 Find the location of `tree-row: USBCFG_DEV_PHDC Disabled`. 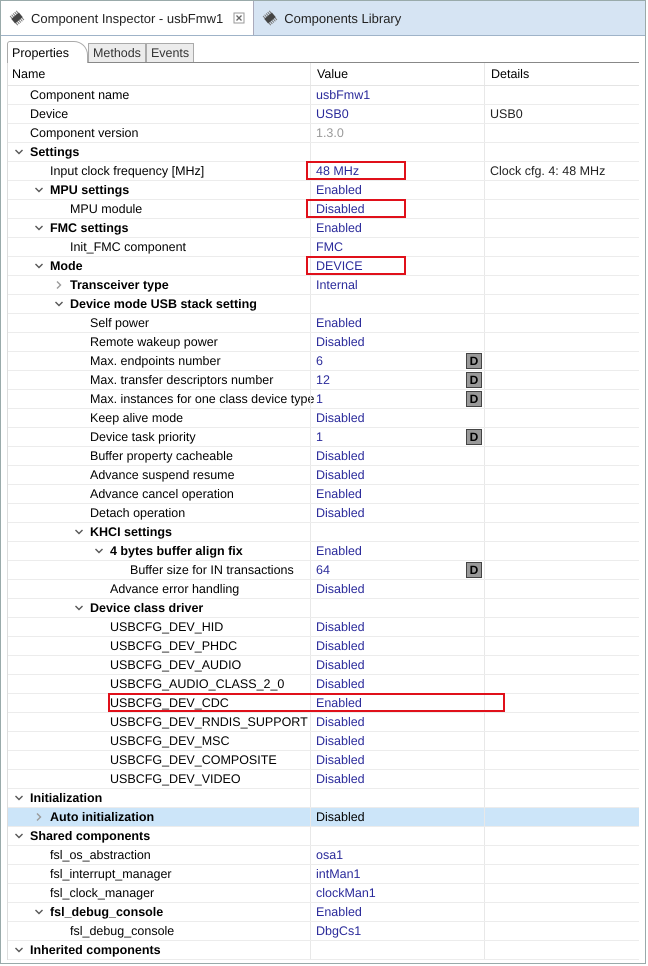

tree-row: USBCFG_DEV_PHDC Disabled is located at coordinates (323, 646).